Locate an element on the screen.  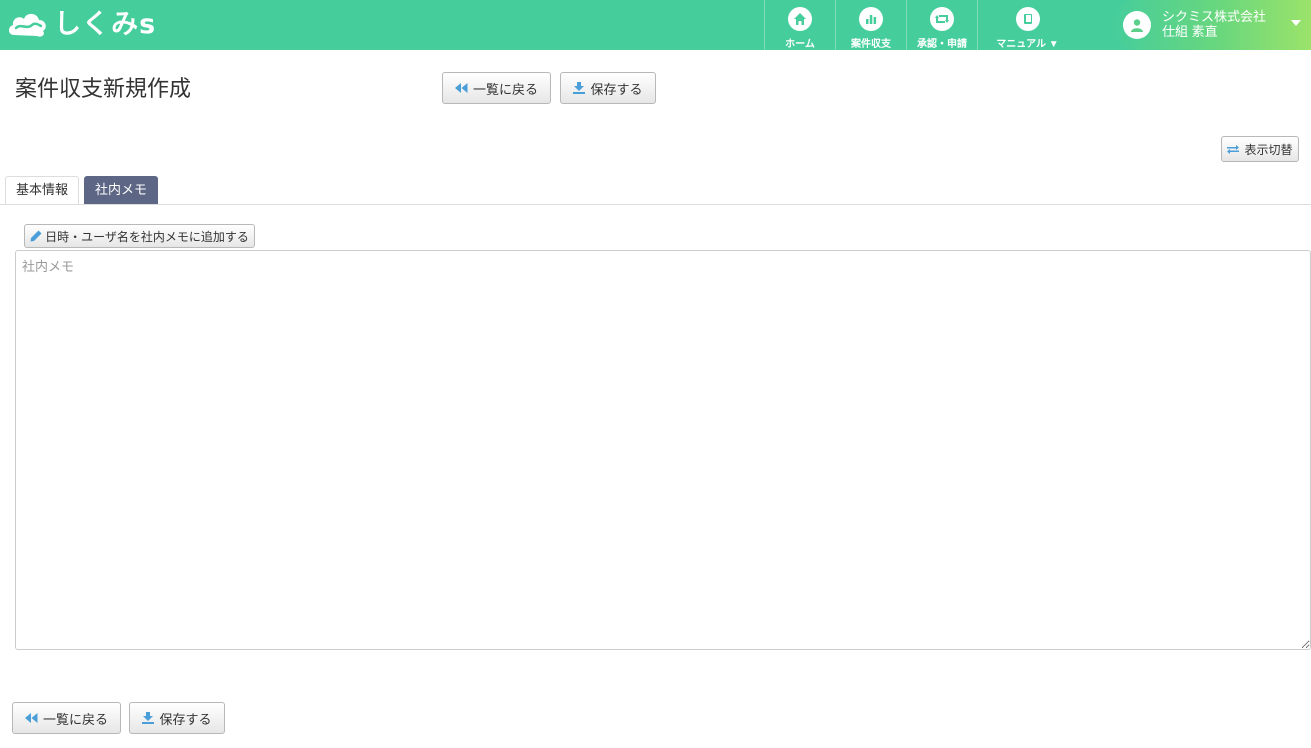
nav-home-label: ホーム is located at coordinates (800, 44).